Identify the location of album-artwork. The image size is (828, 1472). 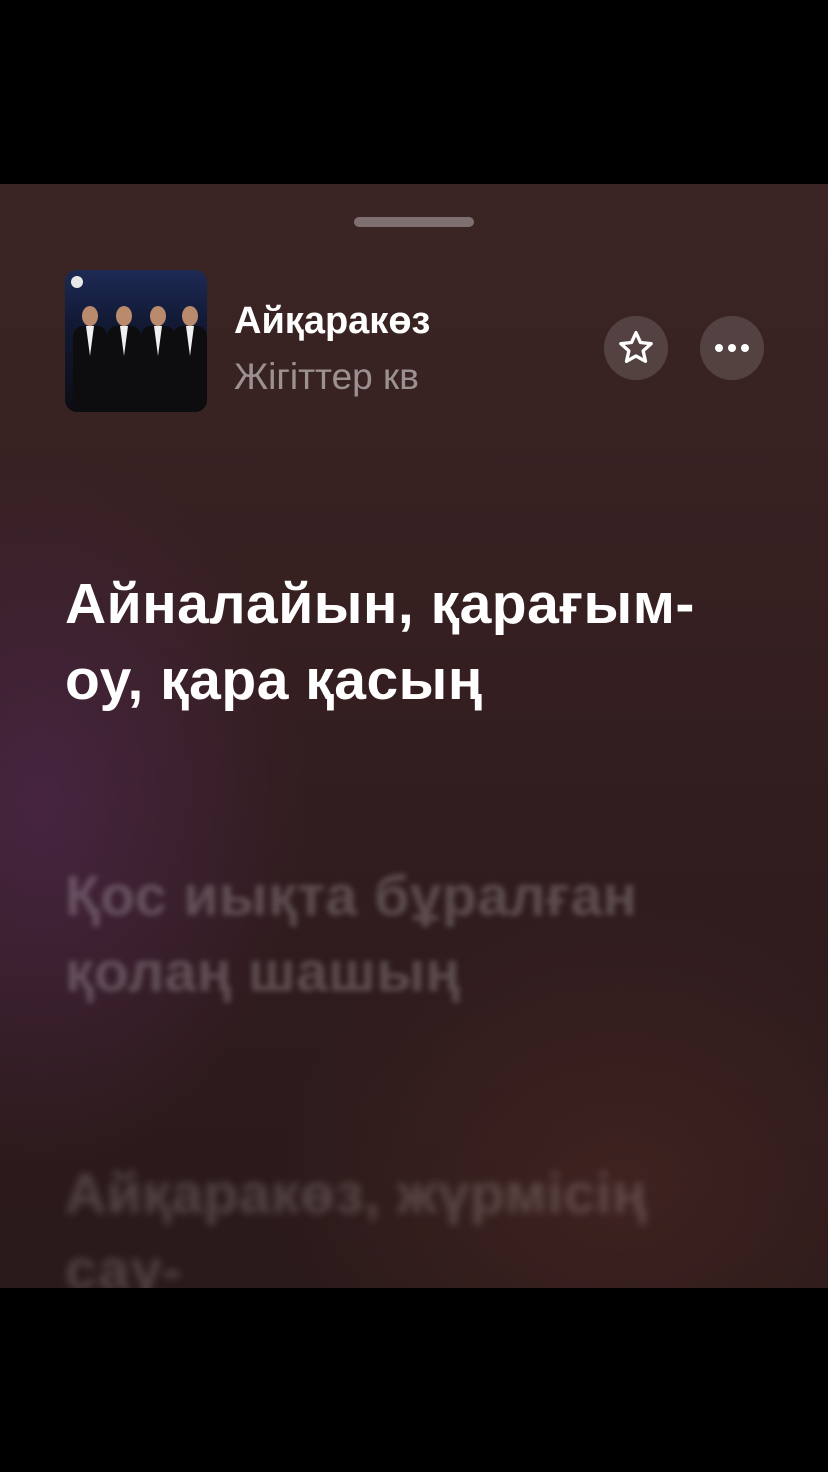
(136, 341).